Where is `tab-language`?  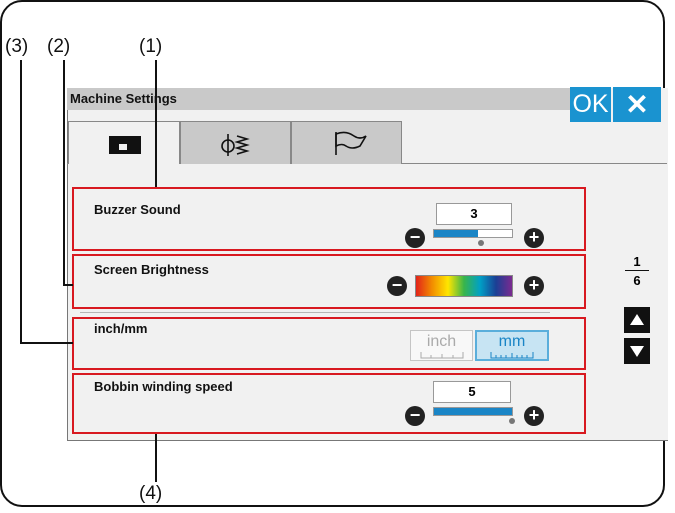
tab-language is located at coordinates (346, 142).